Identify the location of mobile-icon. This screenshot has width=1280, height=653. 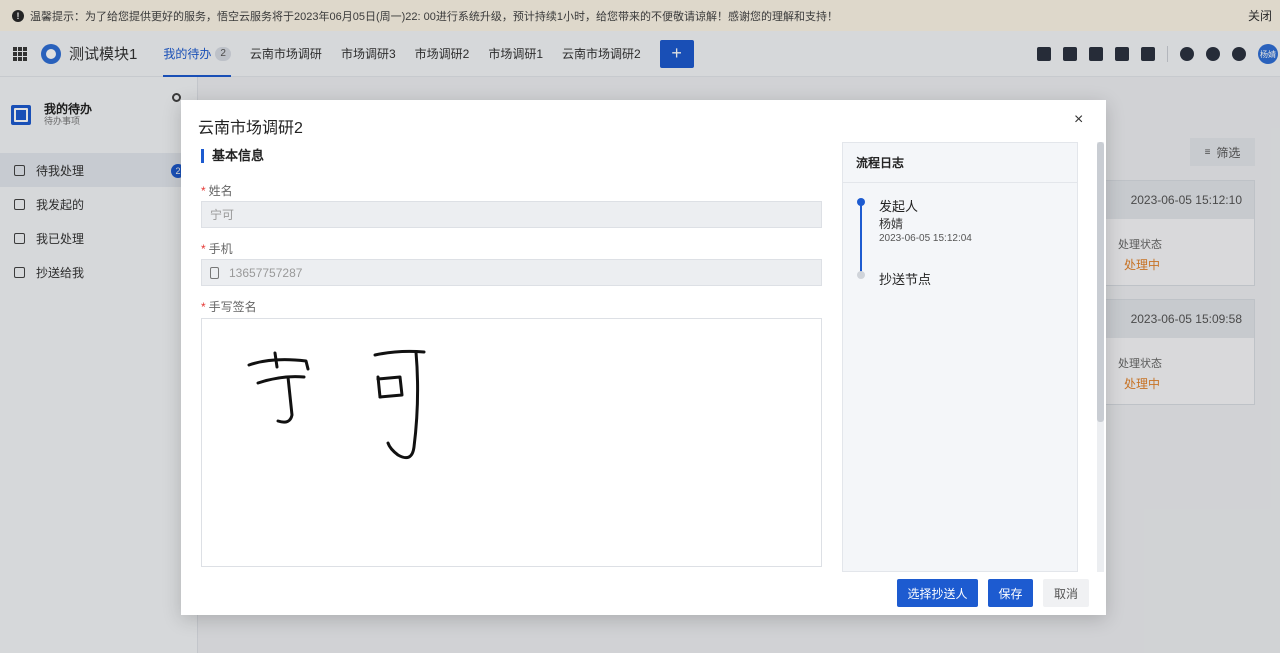
(214, 272).